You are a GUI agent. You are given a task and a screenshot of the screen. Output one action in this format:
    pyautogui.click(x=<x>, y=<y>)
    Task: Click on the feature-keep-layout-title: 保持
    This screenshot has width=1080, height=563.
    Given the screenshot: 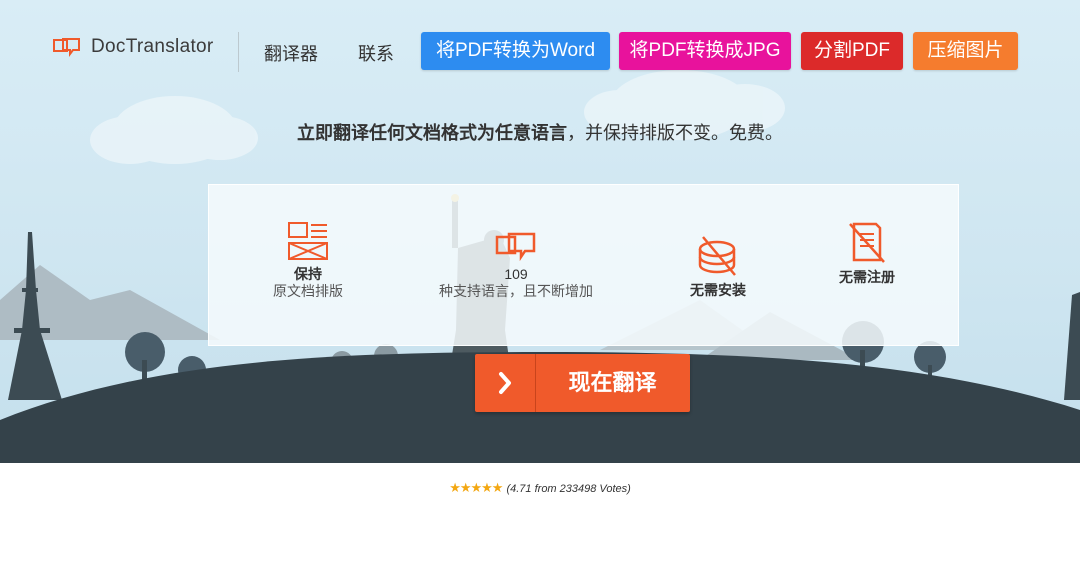 What is the action you would take?
    pyautogui.click(x=308, y=274)
    